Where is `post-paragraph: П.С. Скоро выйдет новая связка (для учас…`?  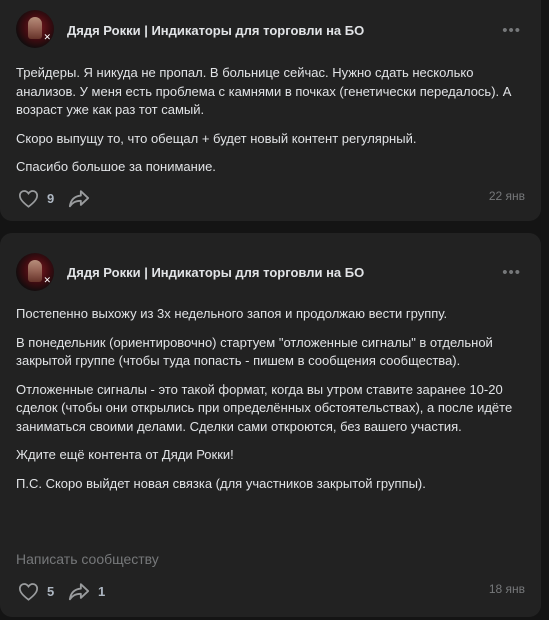 post-paragraph: П.С. Скоро выйдет новая связка (для учас… is located at coordinates (221, 483).